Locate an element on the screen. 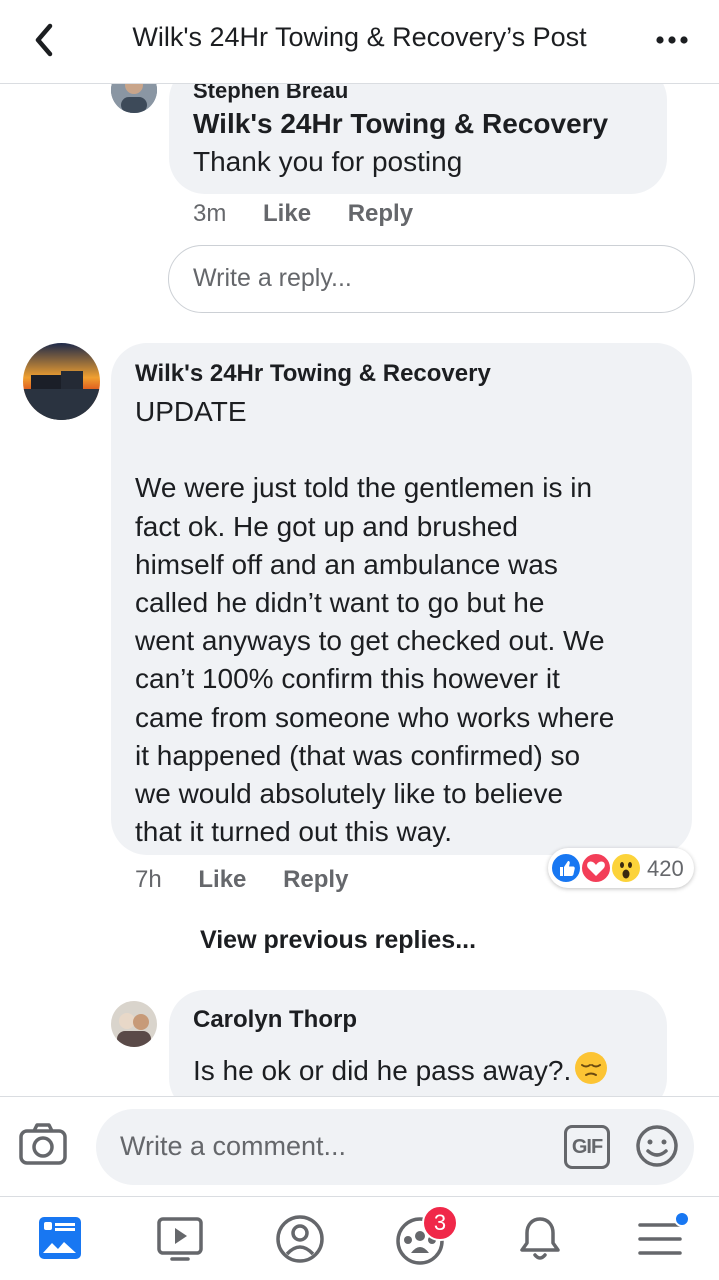  camera-icon is located at coordinates (43, 1144).